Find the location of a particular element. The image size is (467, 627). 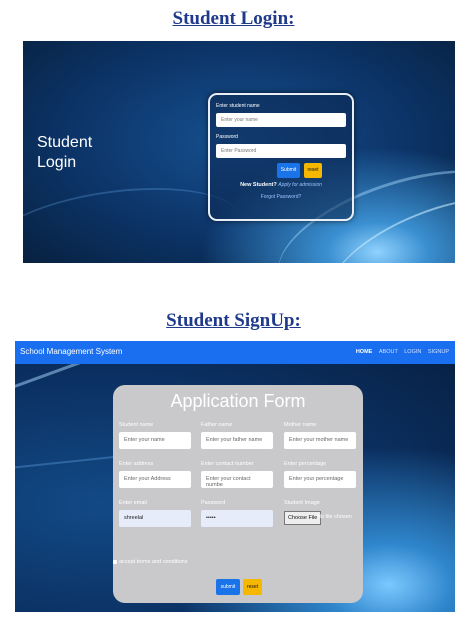

new-student-text: New Student? is located at coordinates (258, 185).